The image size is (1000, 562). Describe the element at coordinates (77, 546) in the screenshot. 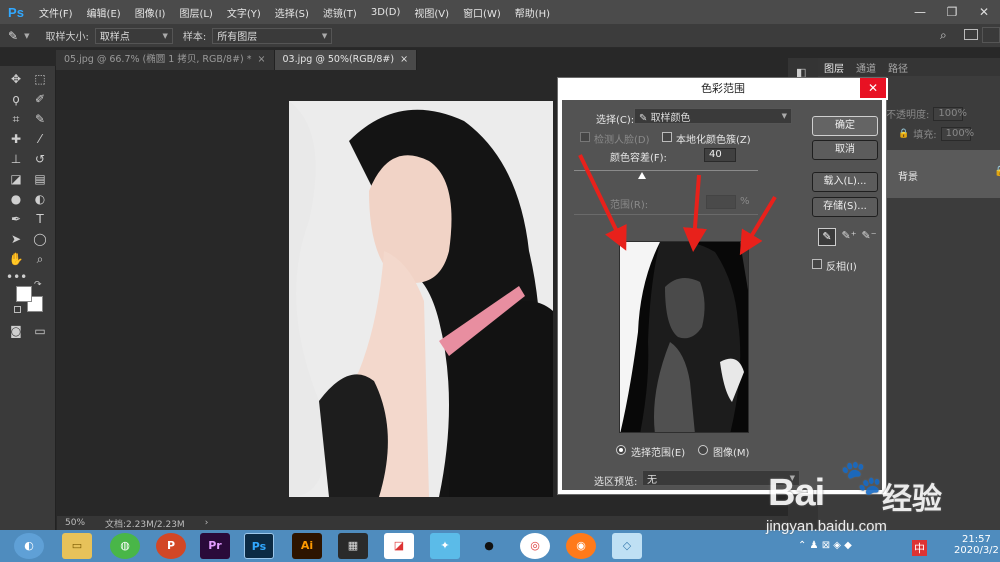

I see `file-explorer-icon: ▭` at that location.